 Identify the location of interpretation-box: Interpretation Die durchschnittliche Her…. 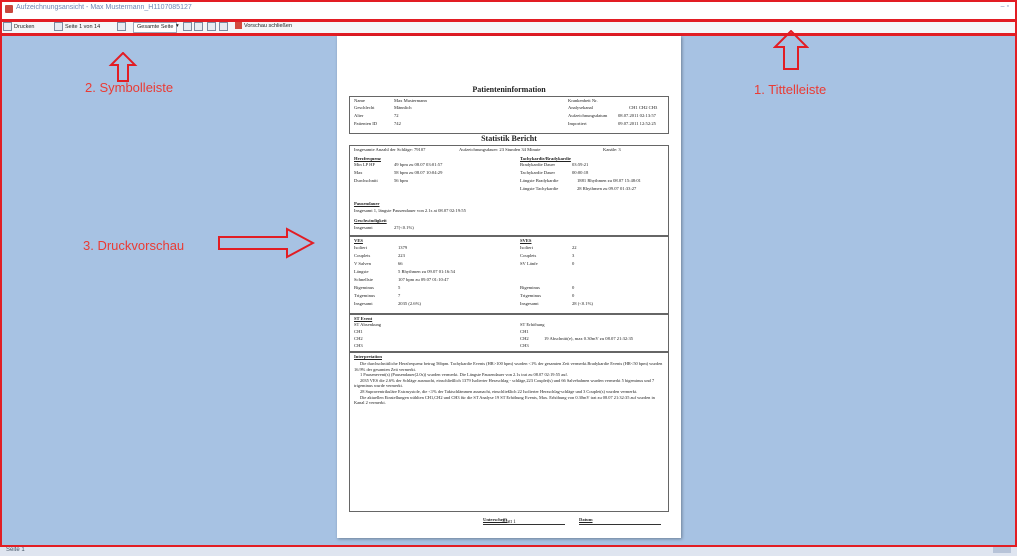
(509, 432).